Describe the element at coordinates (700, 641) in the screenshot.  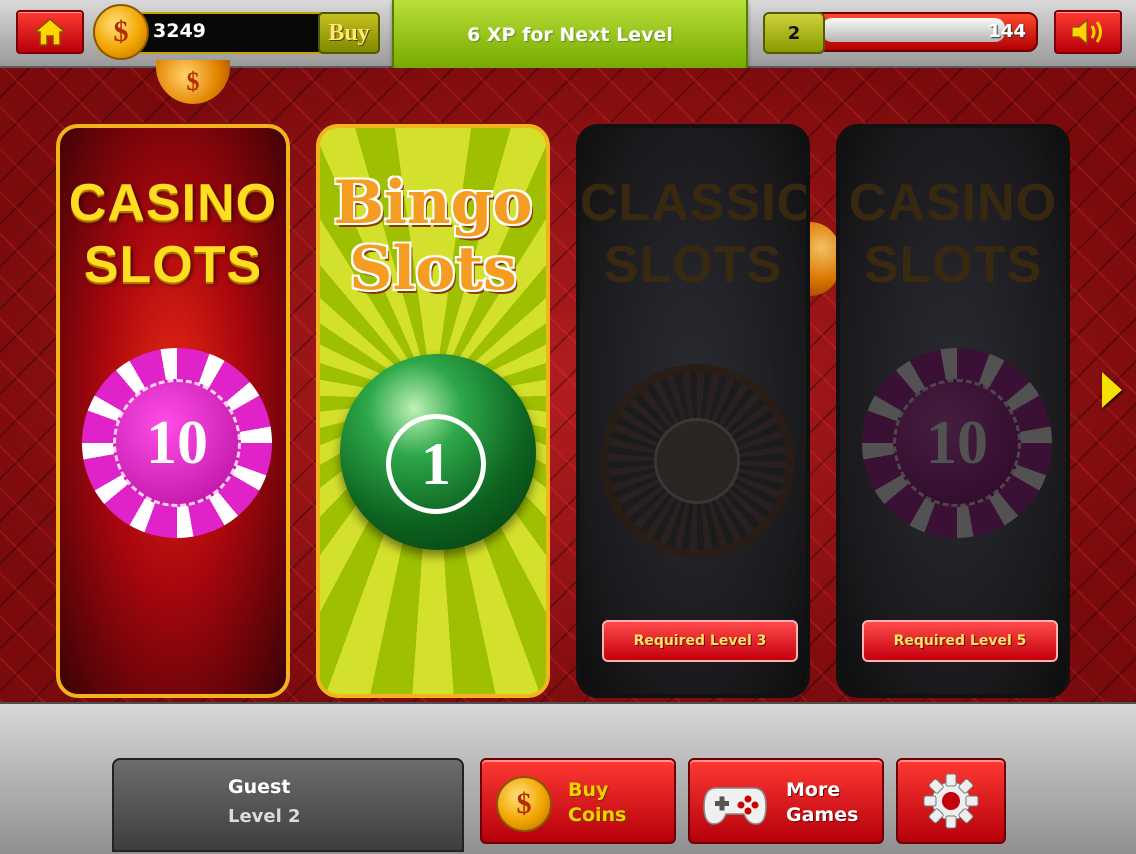
I see `required-level-badge: Required Level 3` at that location.